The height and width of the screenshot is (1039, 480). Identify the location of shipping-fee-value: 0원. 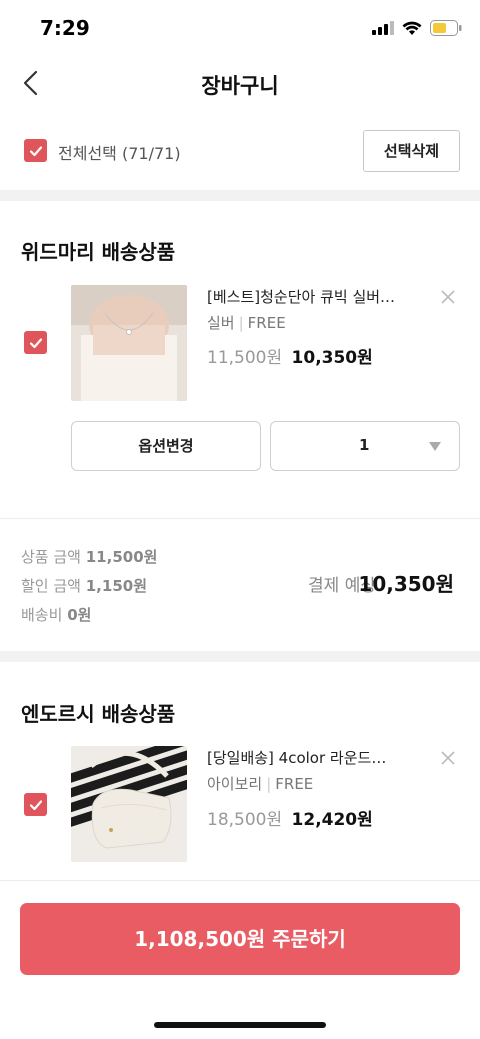
(79, 615).